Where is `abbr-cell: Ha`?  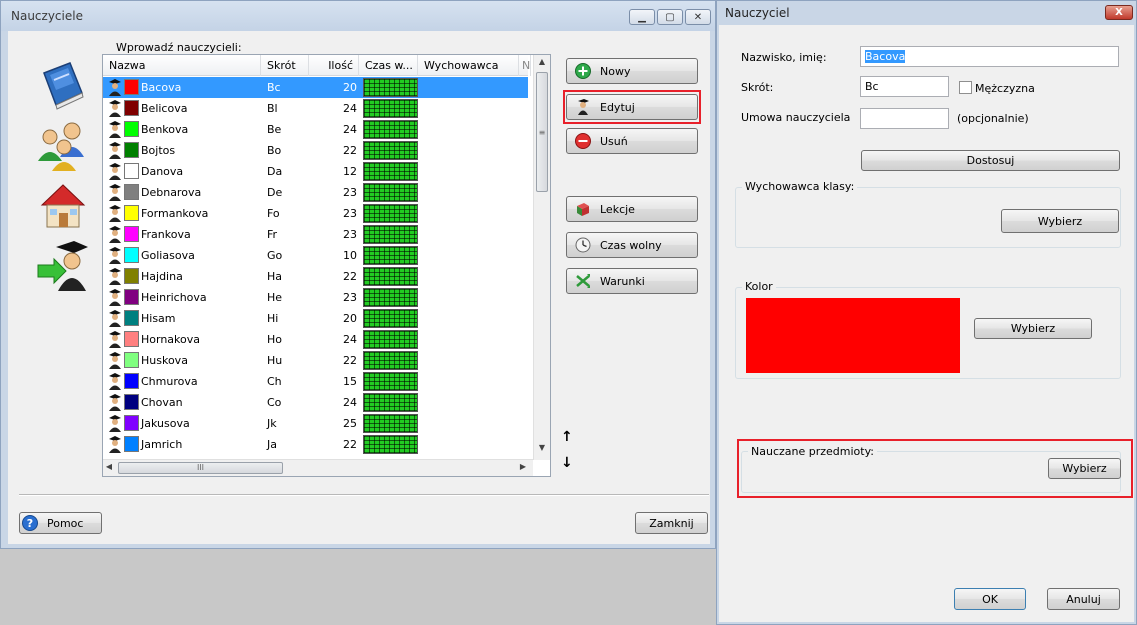
abbr-cell: Ha is located at coordinates (275, 276).